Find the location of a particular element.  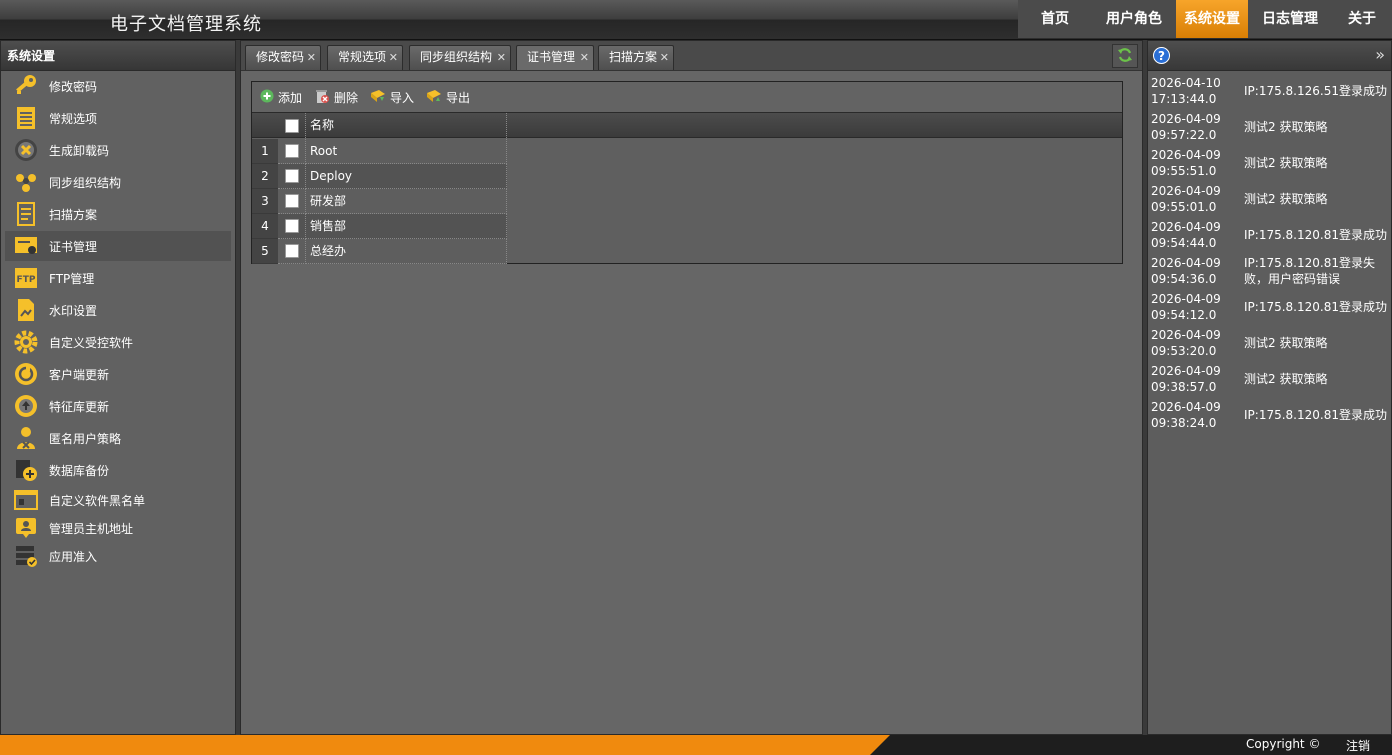

row-name: Root is located at coordinates (406, 151).